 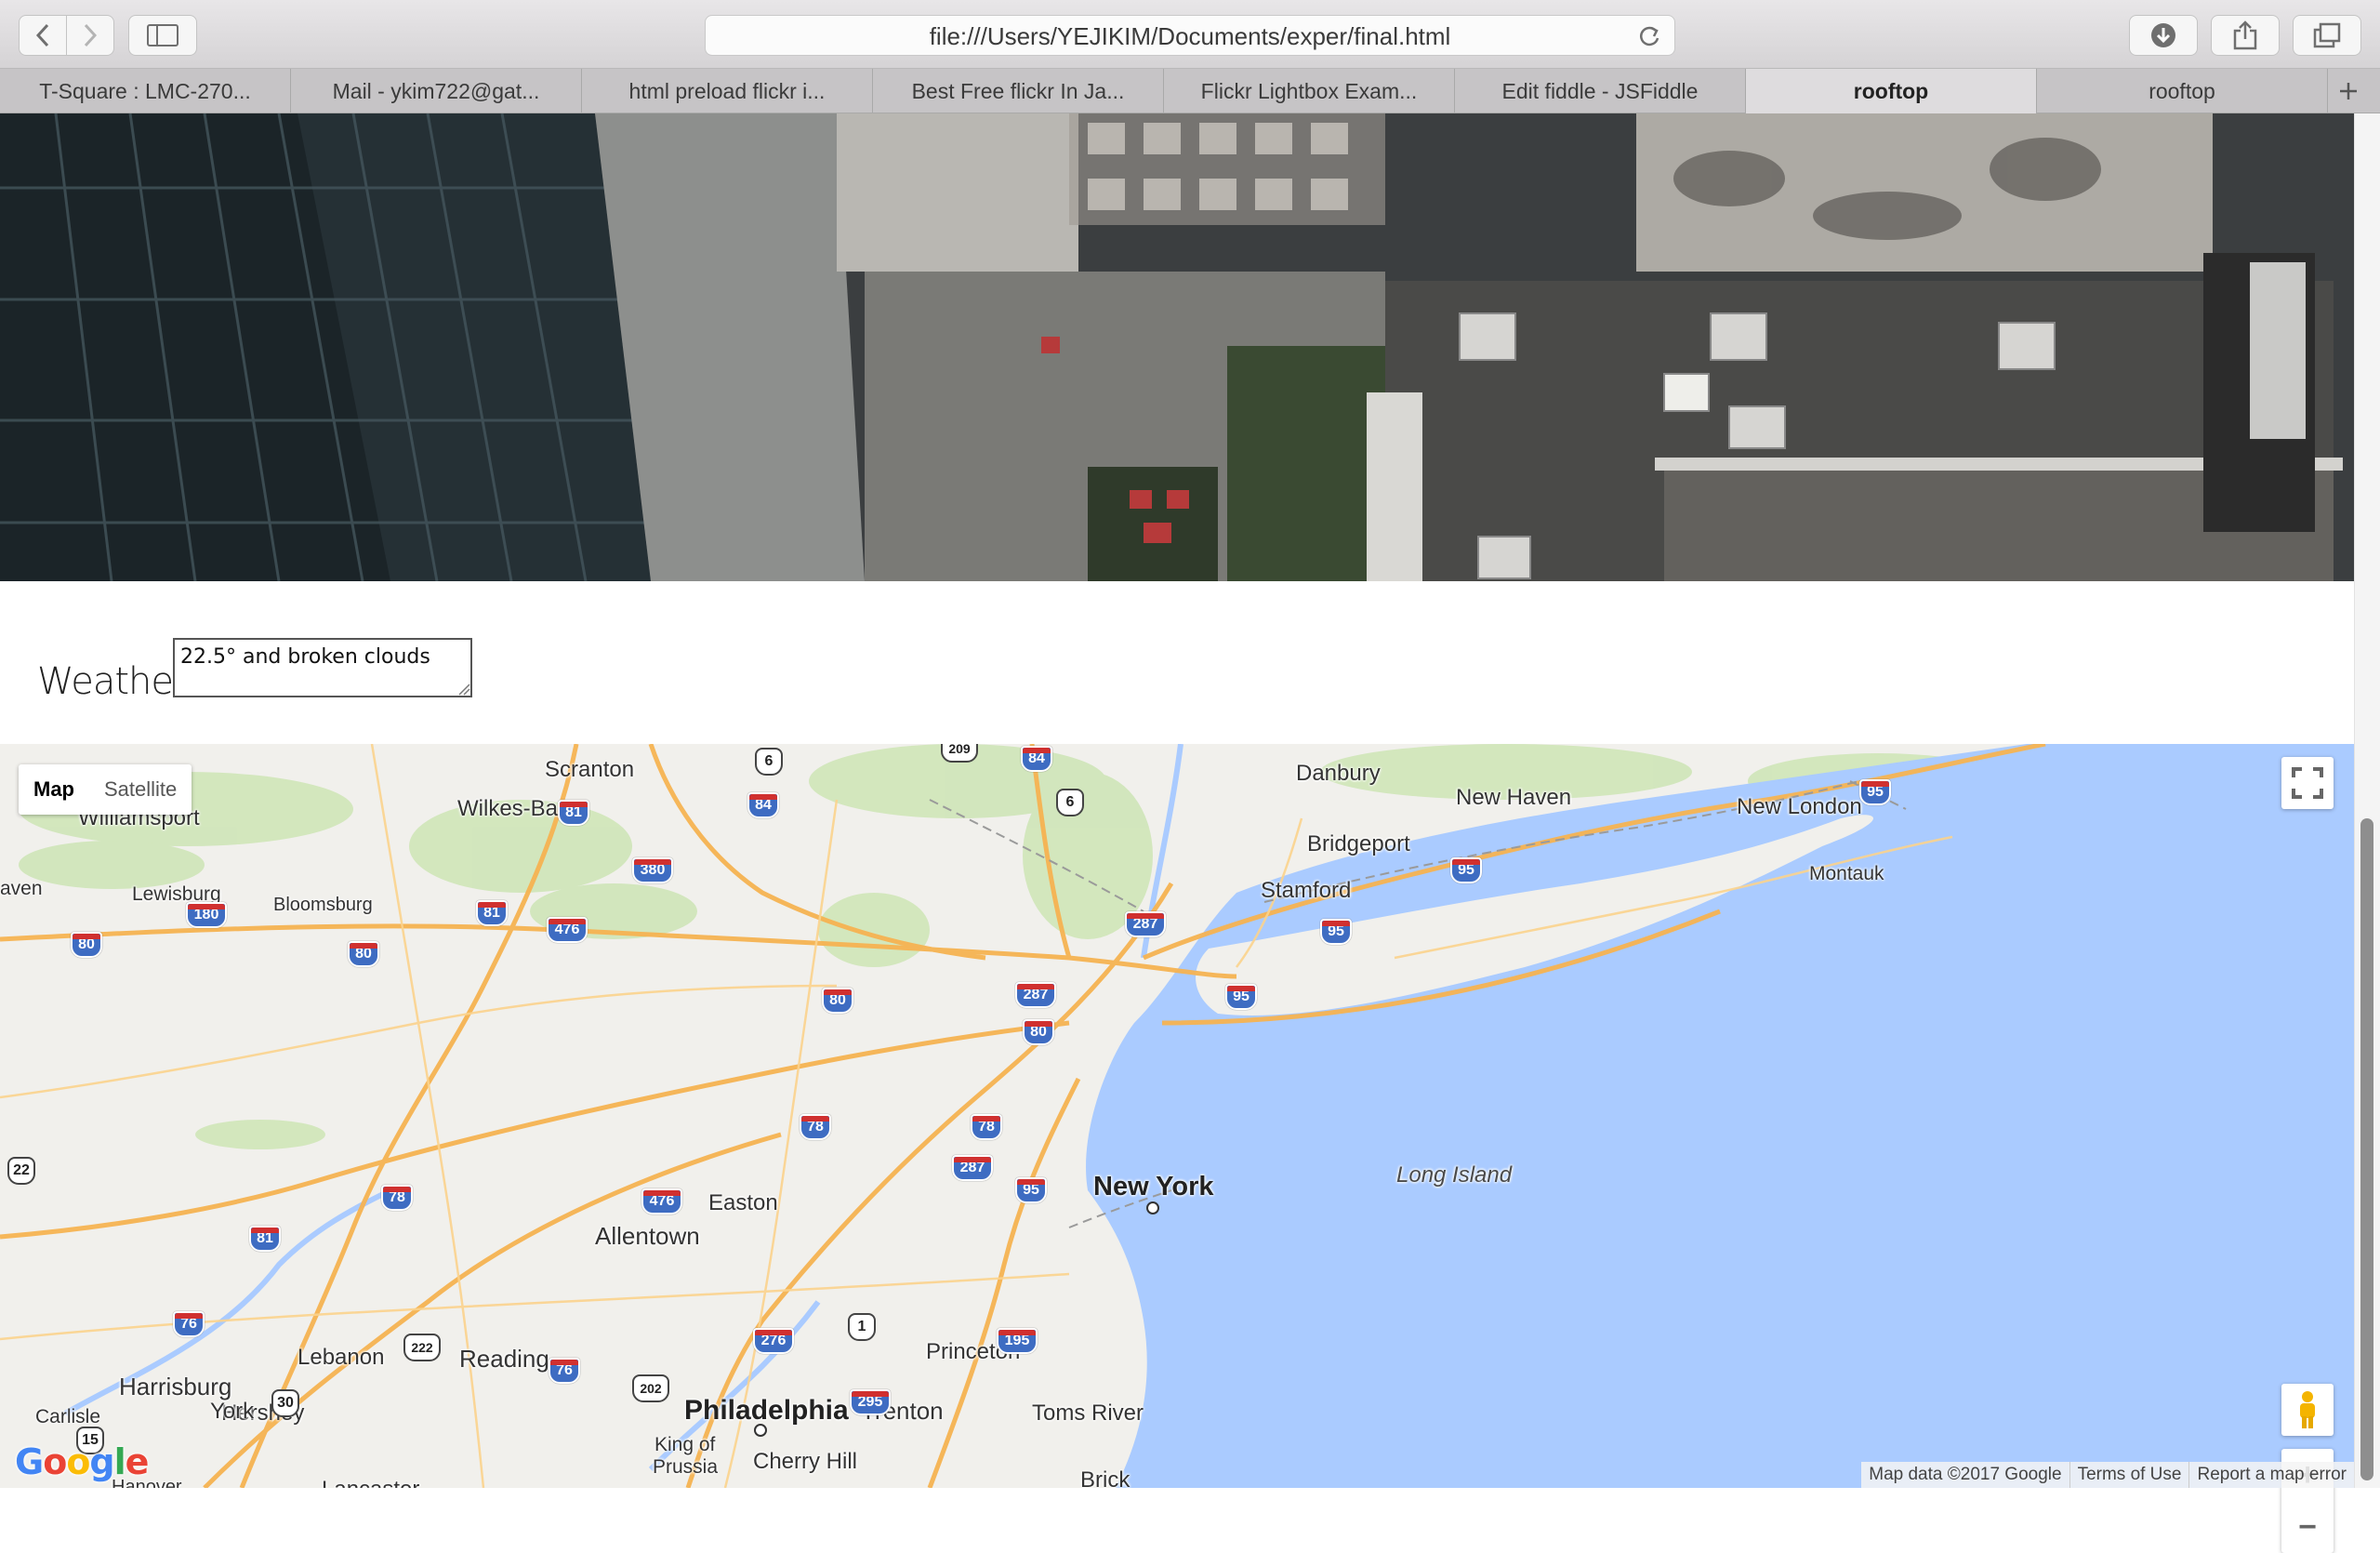 What do you see at coordinates (21, 1171) in the screenshot?
I see `us-route-shield: 22` at bounding box center [21, 1171].